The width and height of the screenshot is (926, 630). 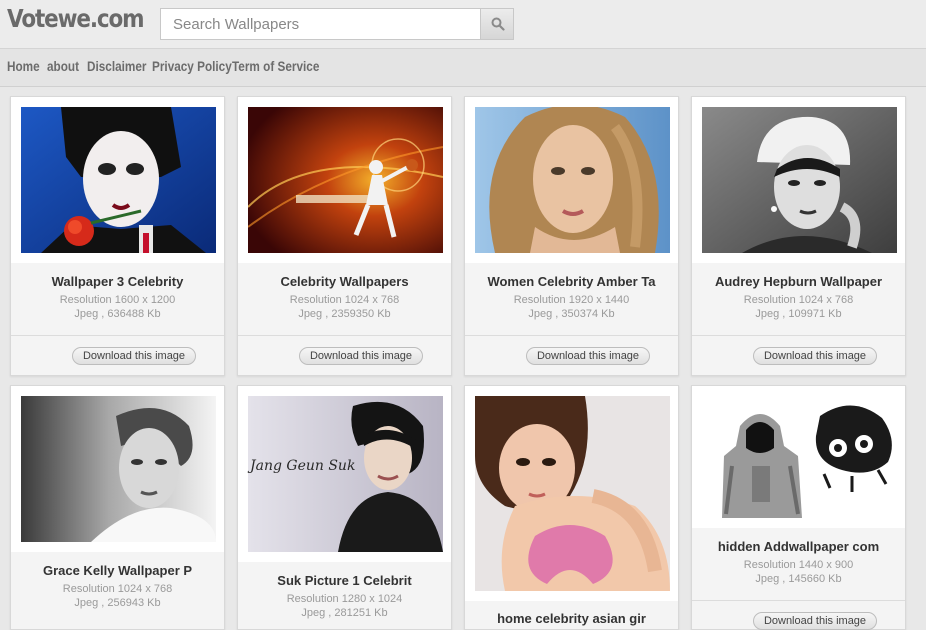 What do you see at coordinates (117, 314) in the screenshot?
I see `wallpaper-file-info: Jpeg , 636488 Kb` at bounding box center [117, 314].